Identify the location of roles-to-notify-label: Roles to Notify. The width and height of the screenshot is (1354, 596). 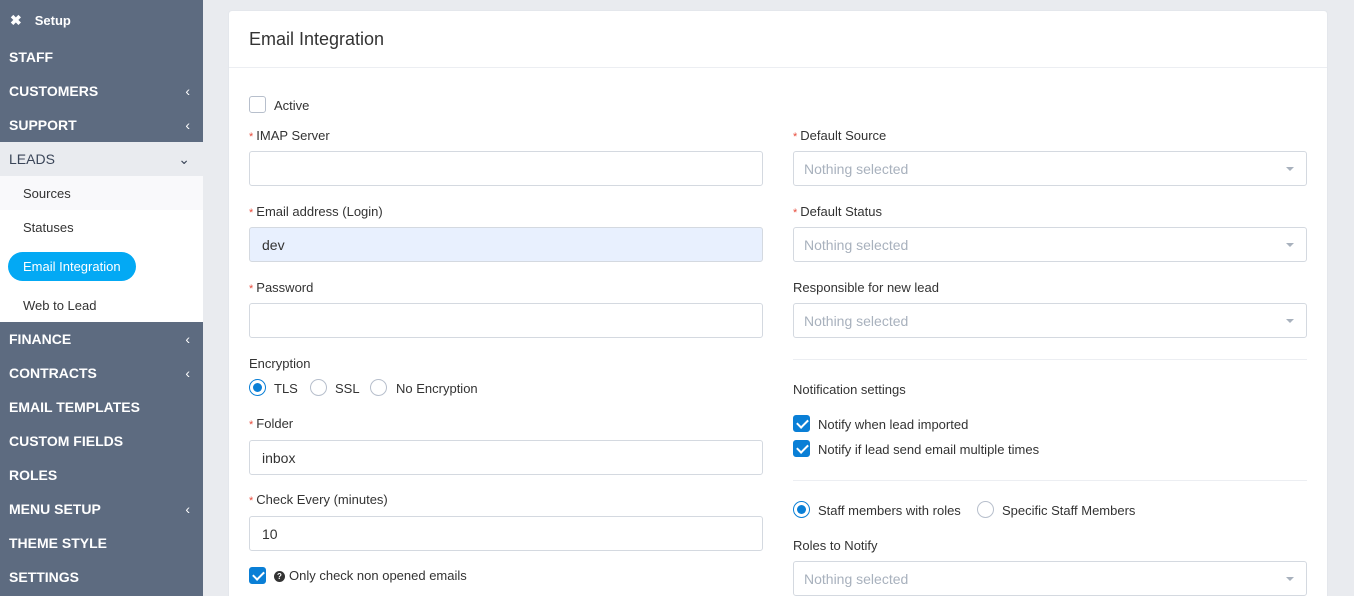
(835, 545).